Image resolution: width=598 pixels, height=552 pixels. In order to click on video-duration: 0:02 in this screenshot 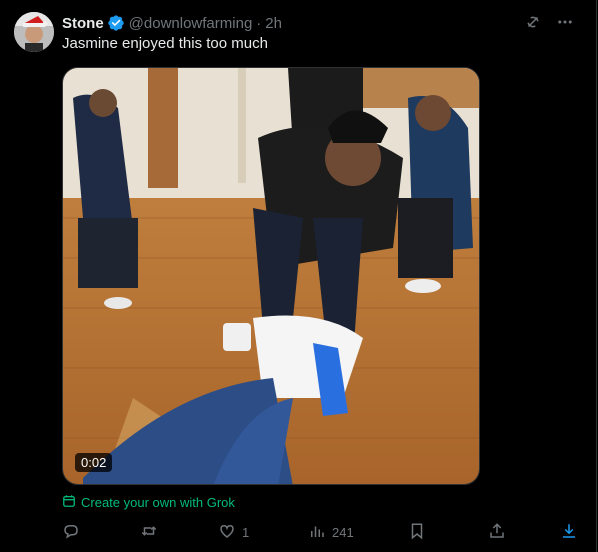, I will do `click(94, 462)`.